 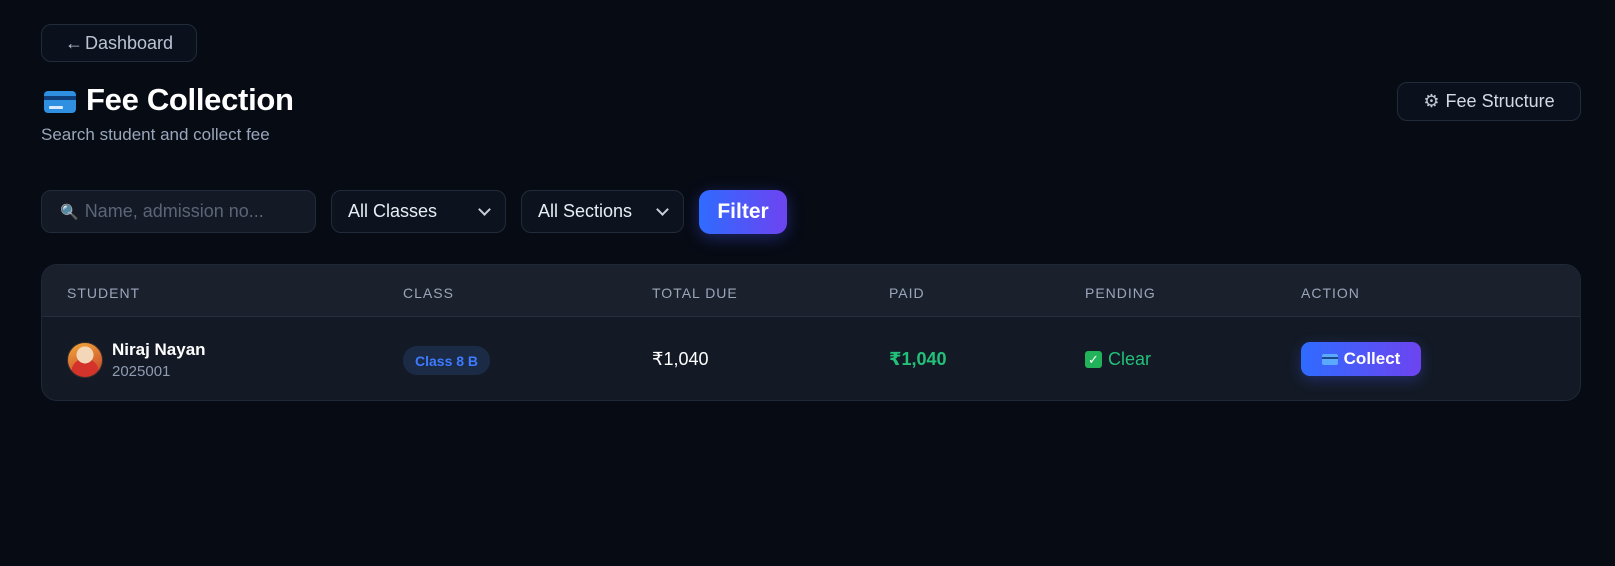 What do you see at coordinates (104, 293) in the screenshot?
I see `column-header-student: STUDENT` at bounding box center [104, 293].